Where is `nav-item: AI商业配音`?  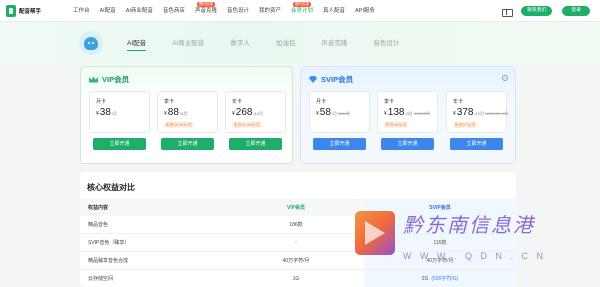
nav-item: AI商业配音 is located at coordinates (139, 11).